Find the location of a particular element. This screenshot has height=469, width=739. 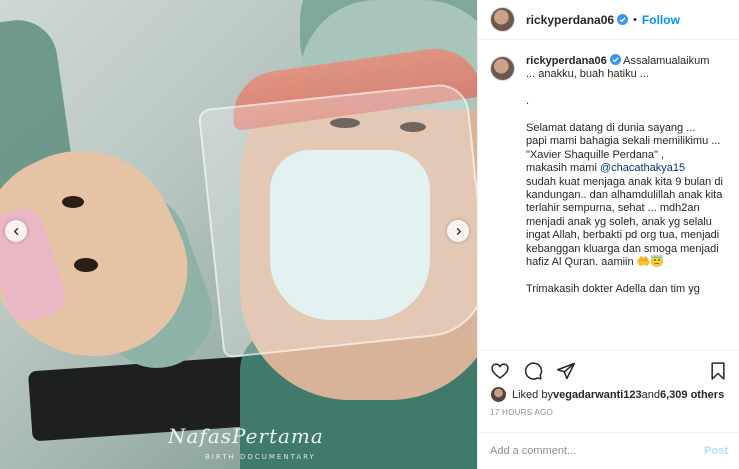

mention-link: @chacathakya15 is located at coordinates (642, 168).